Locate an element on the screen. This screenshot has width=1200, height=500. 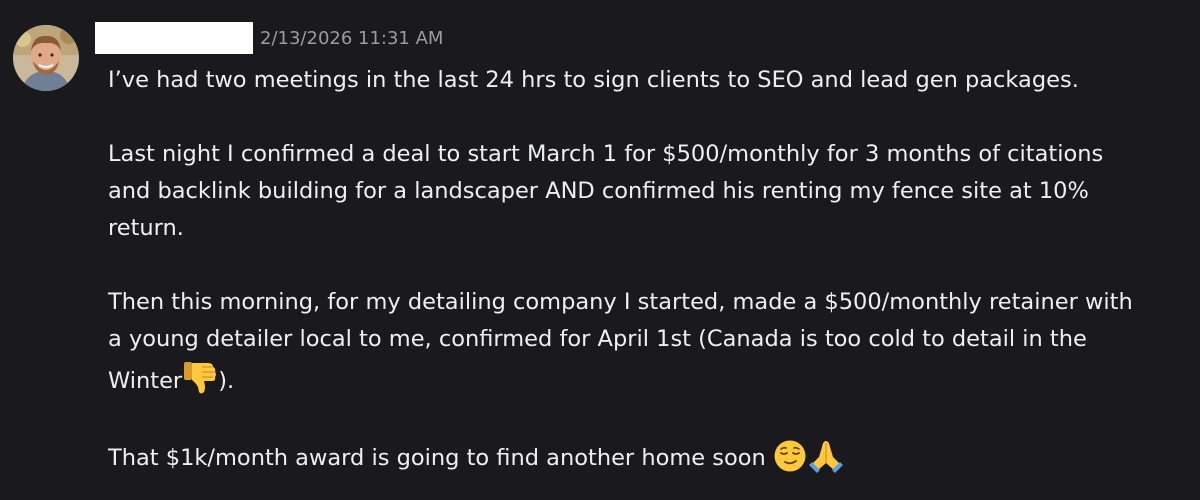
message-header: 2/13/2026 11:31 AM is located at coordinates (269, 38).